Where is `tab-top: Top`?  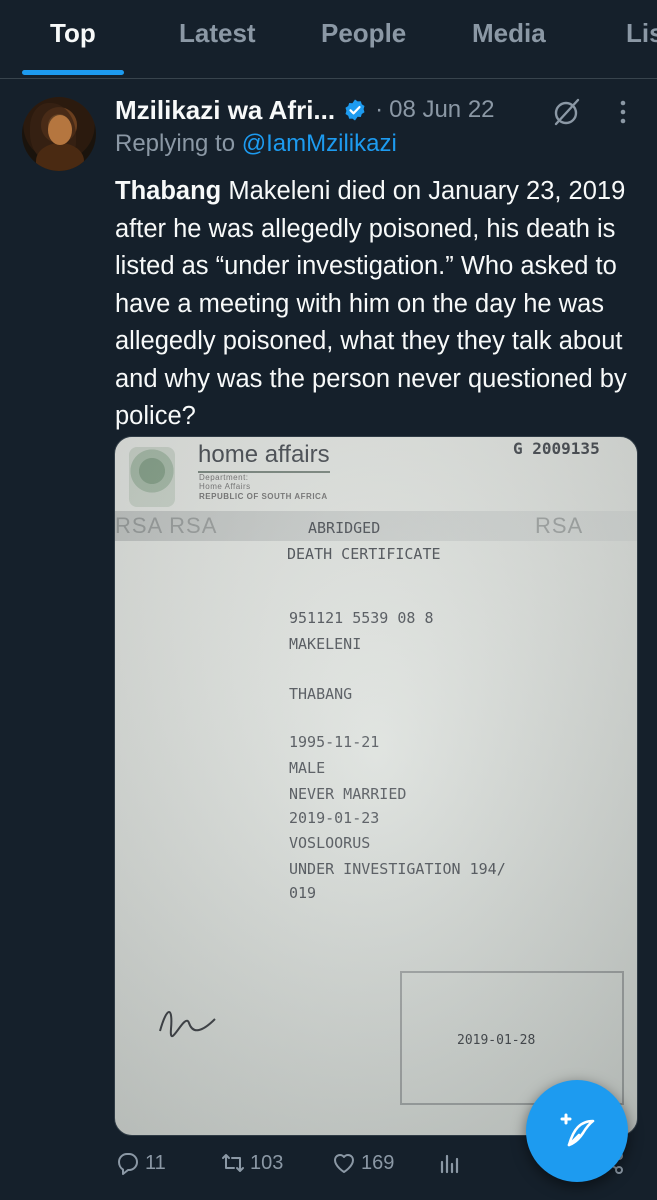 tab-top: Top is located at coordinates (73, 33).